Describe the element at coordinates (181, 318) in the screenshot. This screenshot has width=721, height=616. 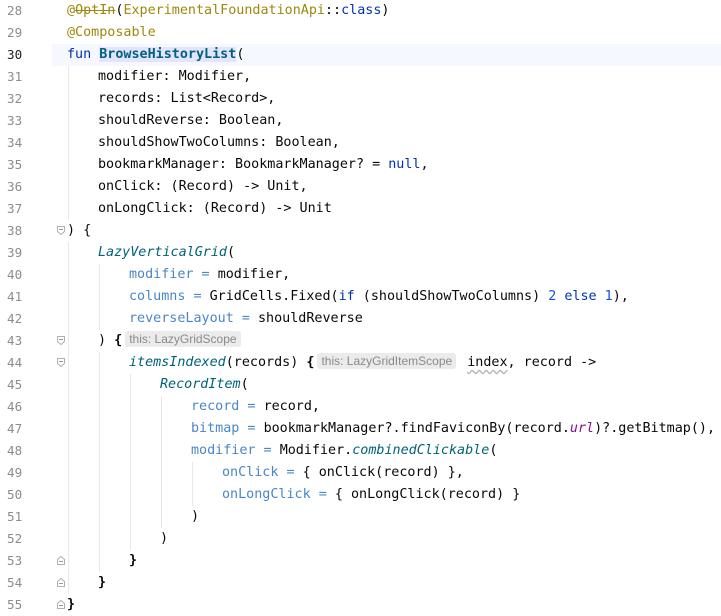
I see `named-argument: reverseLayout` at that location.